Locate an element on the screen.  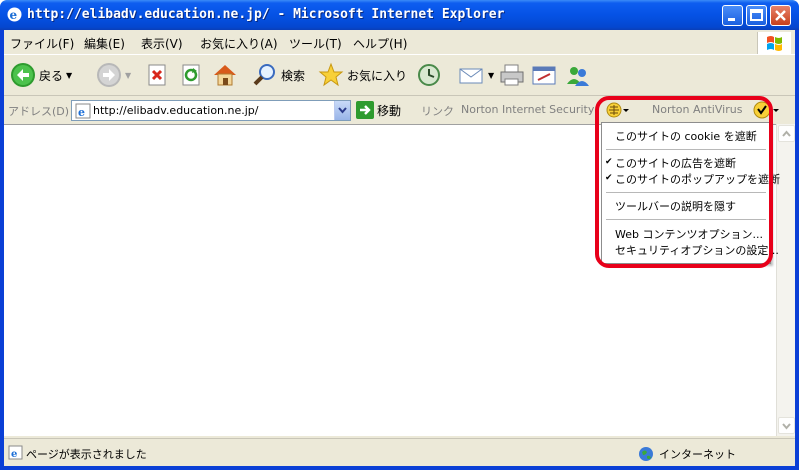
links-button: リンク is located at coordinates (437, 111).